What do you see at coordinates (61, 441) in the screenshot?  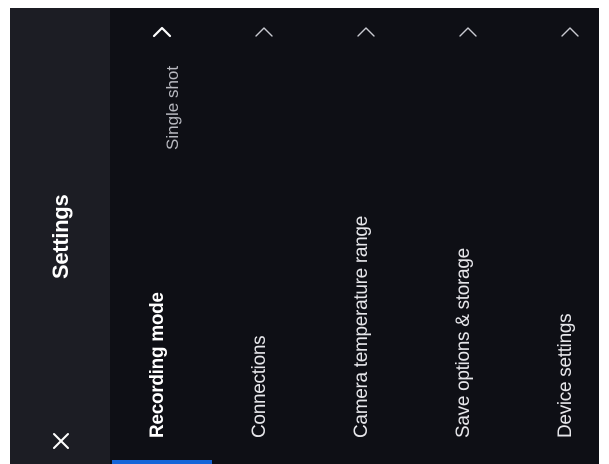 I see `close-icon` at bounding box center [61, 441].